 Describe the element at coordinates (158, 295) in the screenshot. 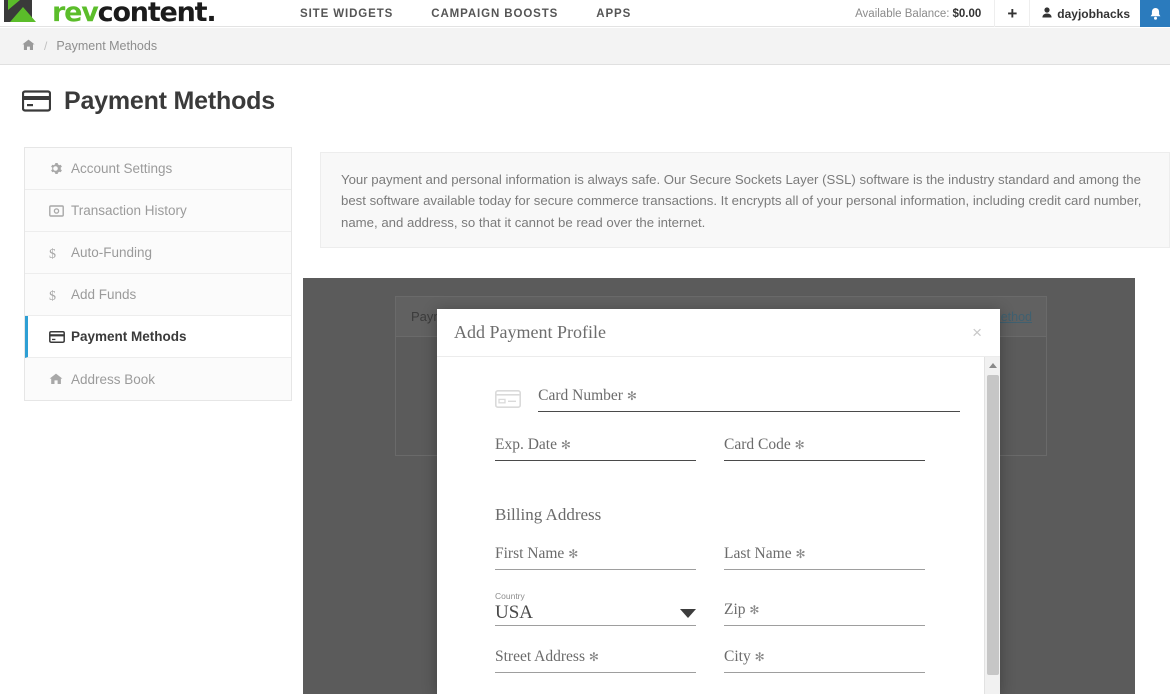

I see `sidebar-item-add-funds: $ Add Funds` at that location.